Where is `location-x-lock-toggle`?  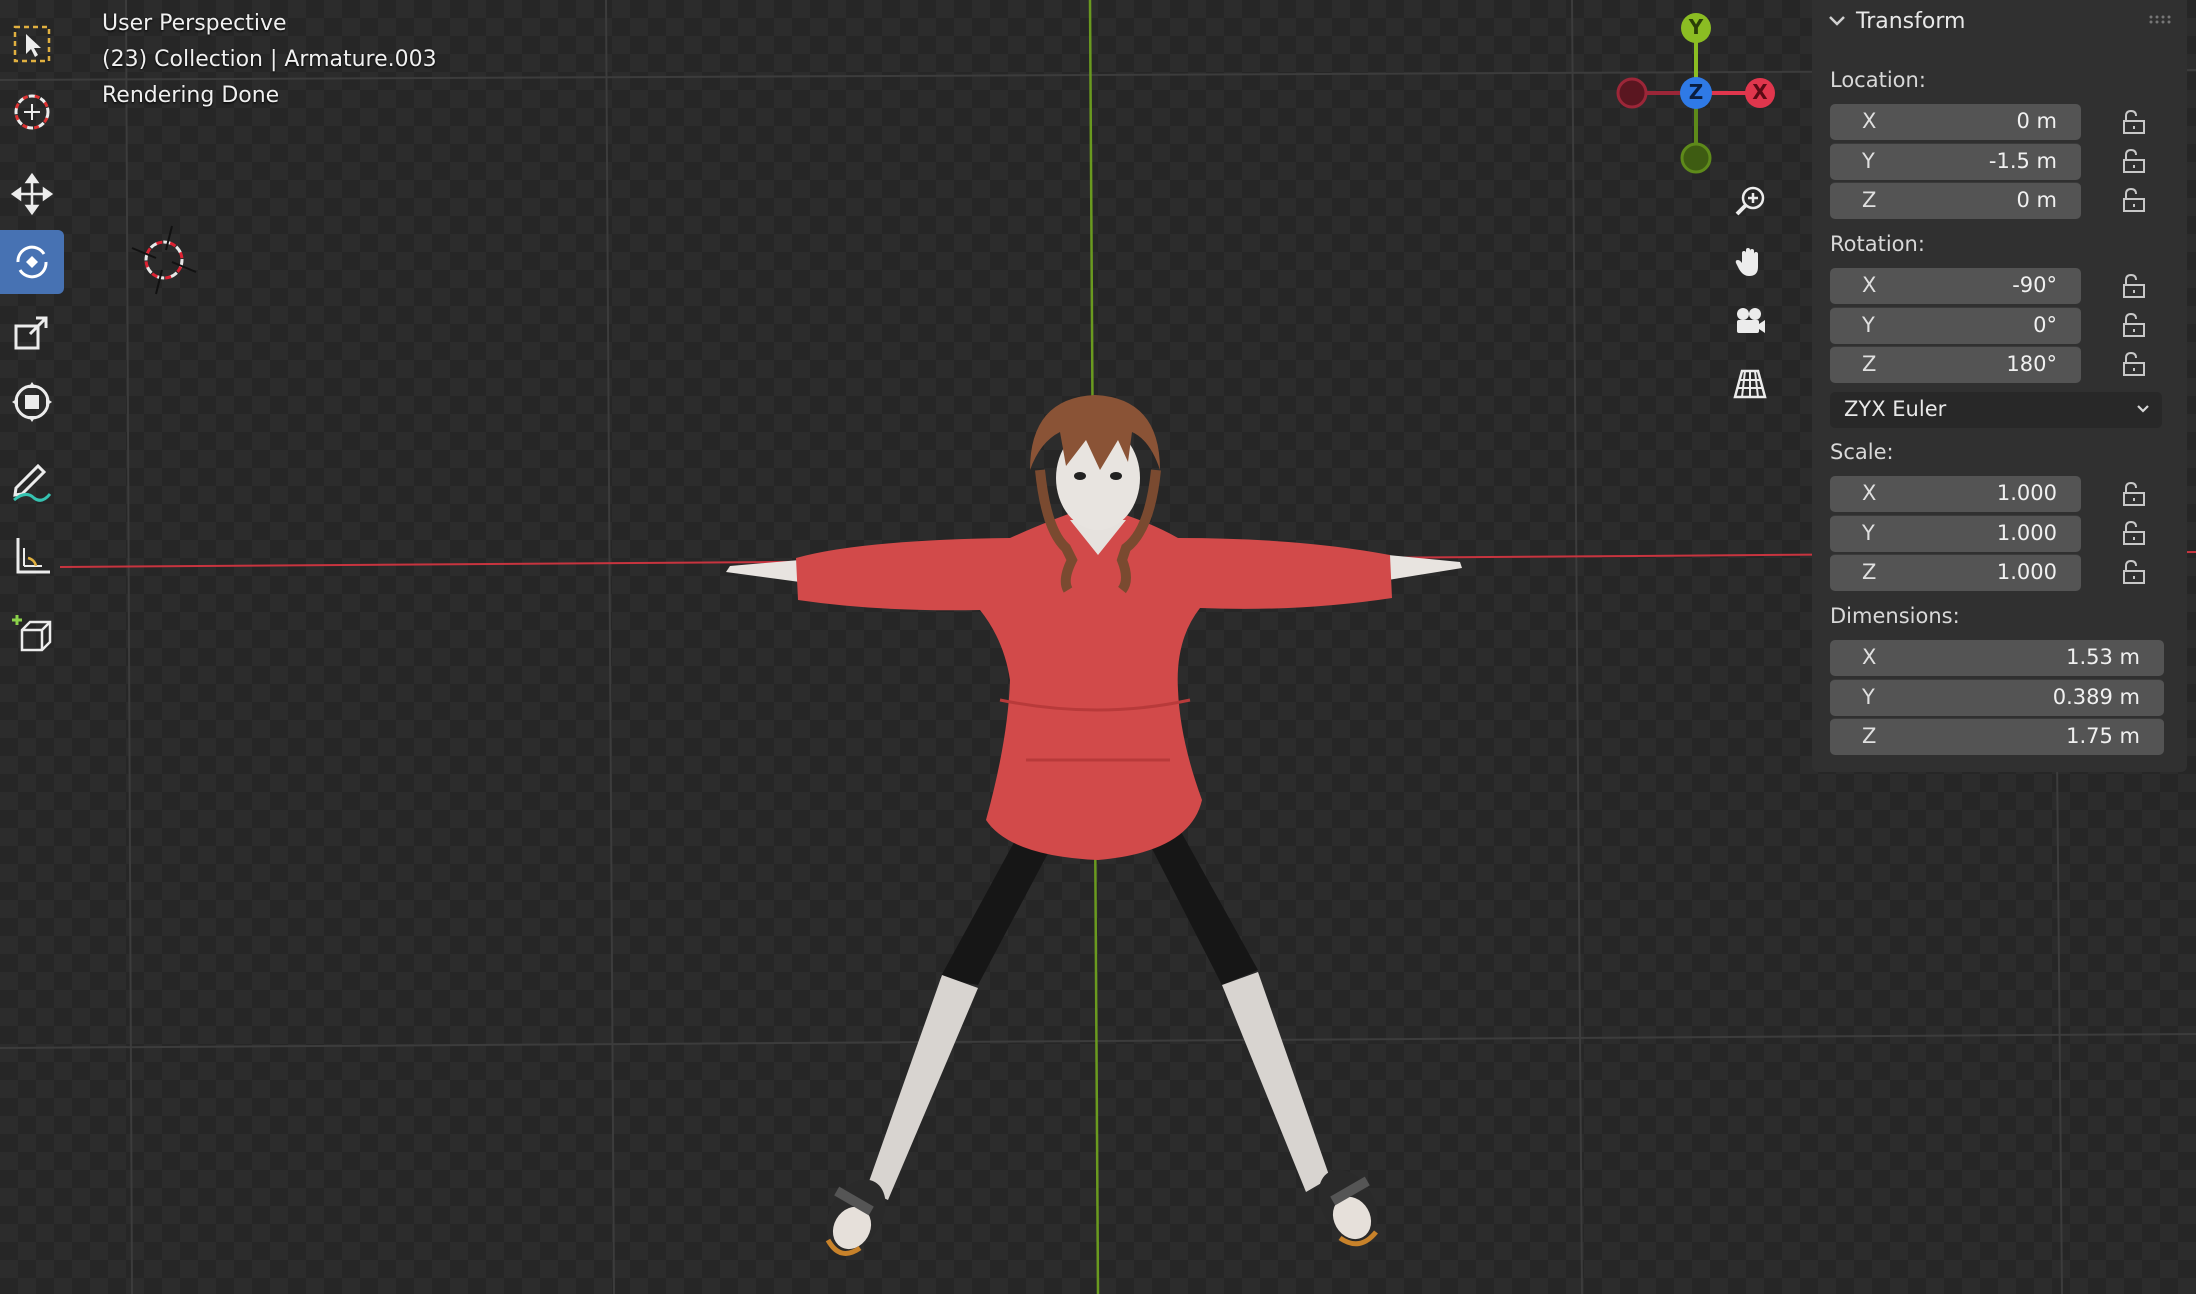 location-x-lock-toggle is located at coordinates (2131, 122).